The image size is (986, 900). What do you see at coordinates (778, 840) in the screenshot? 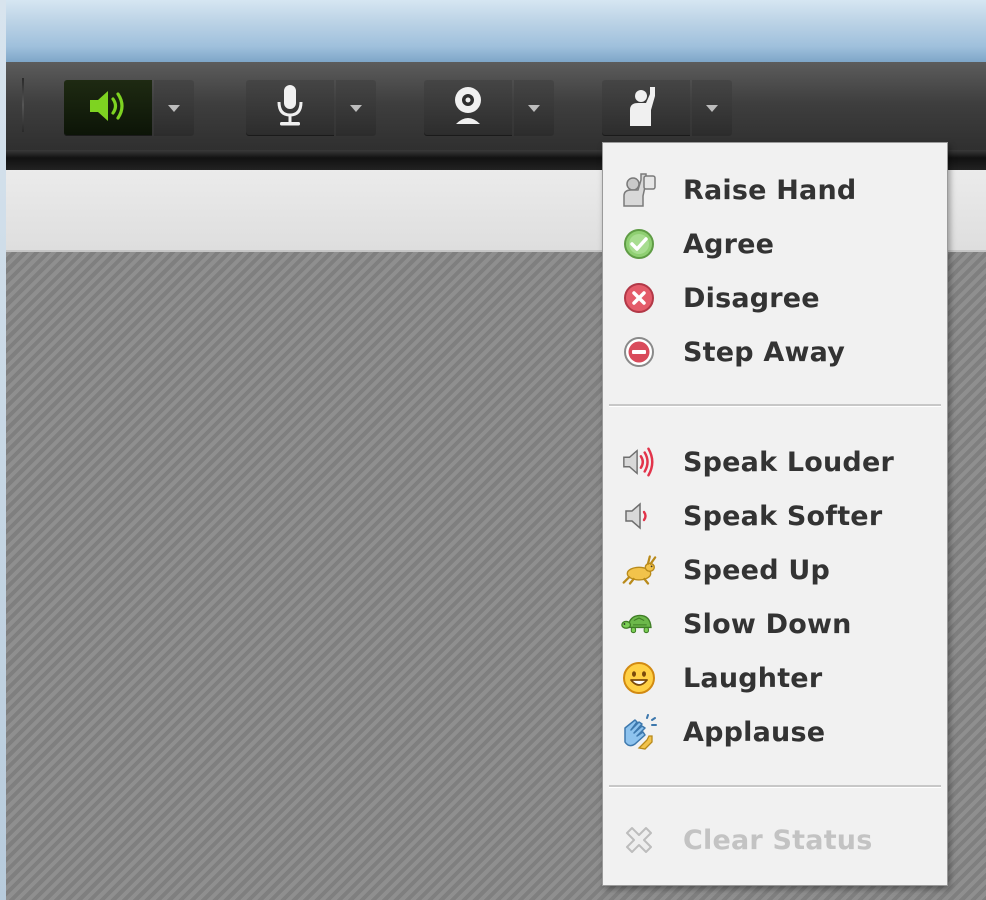
I see `menu-item-label: Clear Status` at bounding box center [778, 840].